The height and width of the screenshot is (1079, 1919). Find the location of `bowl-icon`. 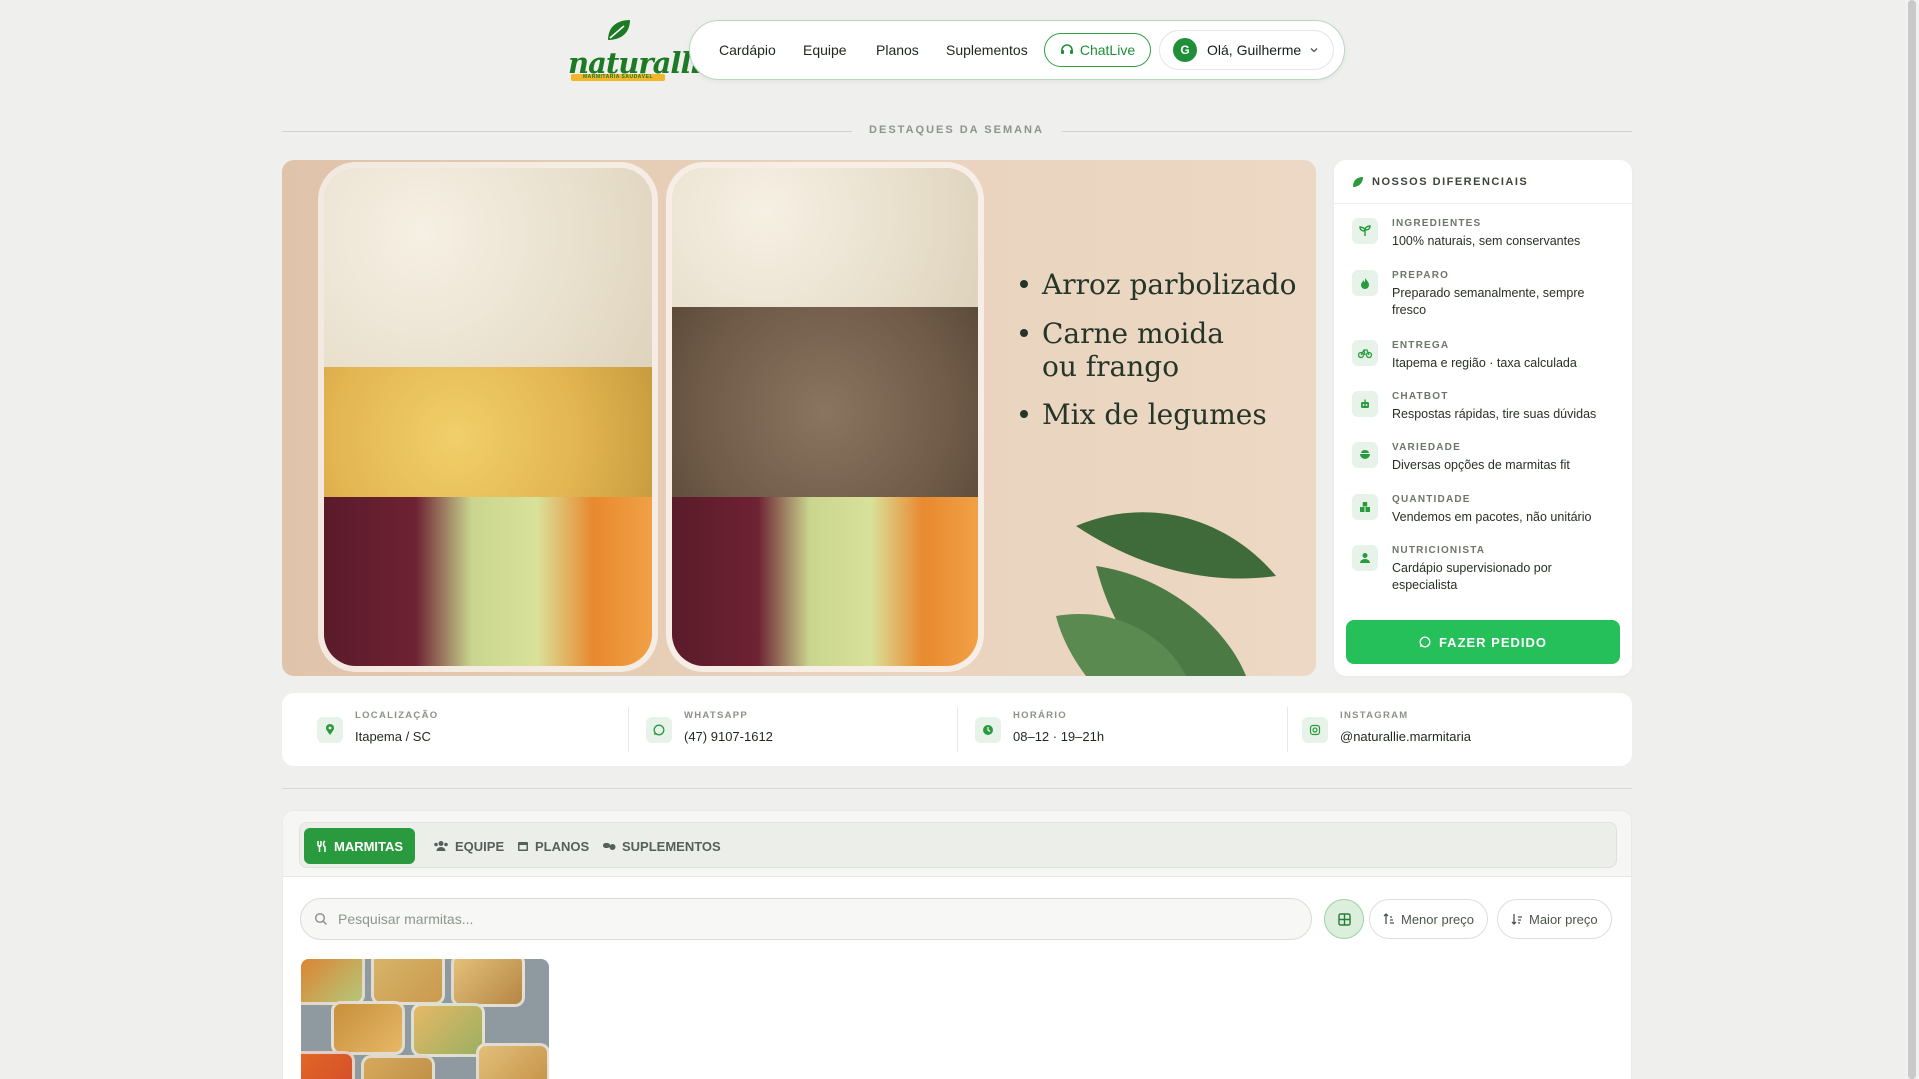

bowl-icon is located at coordinates (1365, 455).